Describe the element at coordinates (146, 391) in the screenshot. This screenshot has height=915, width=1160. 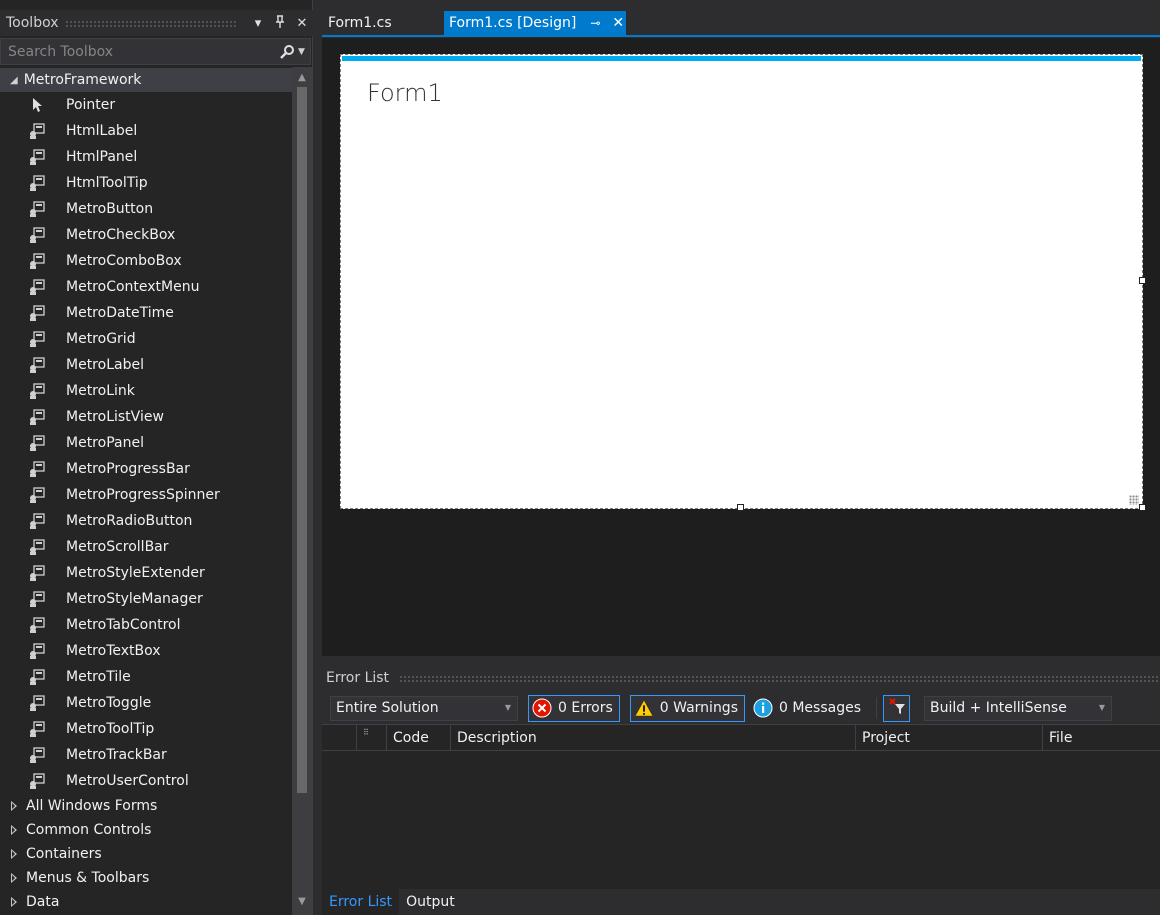
I see `toolbox-item: MetroLink` at that location.